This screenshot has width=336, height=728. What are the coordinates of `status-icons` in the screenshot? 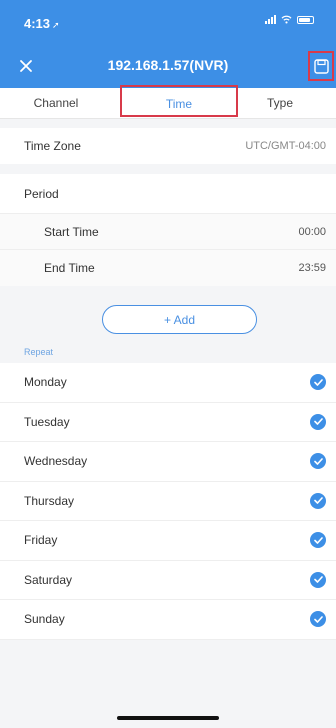 It's located at (289, 19).